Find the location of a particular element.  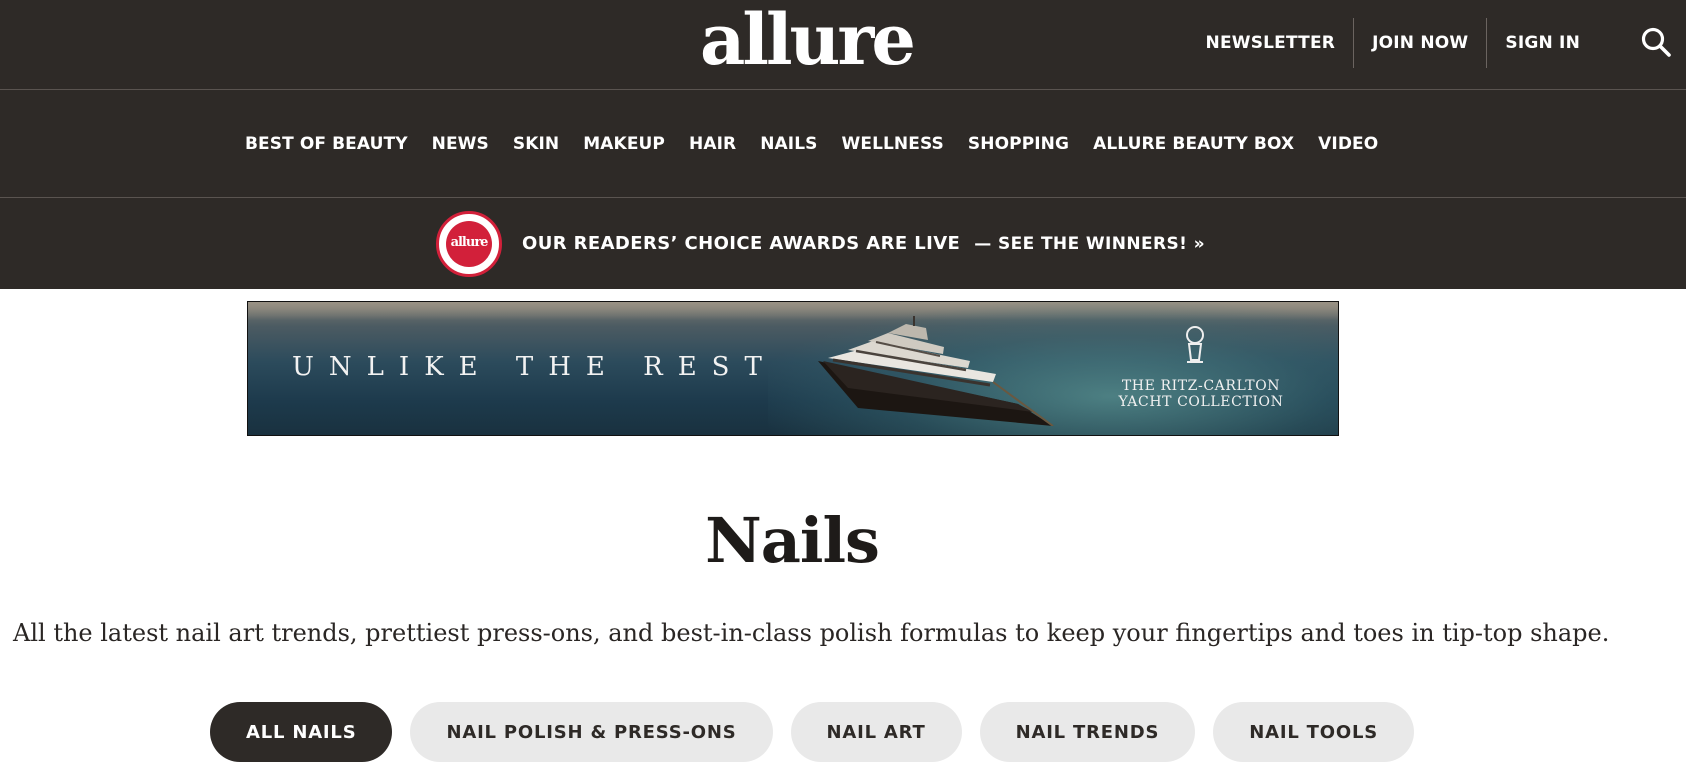

ad-brand-line-2: YACHT COLLECTION is located at coordinates (1201, 402).